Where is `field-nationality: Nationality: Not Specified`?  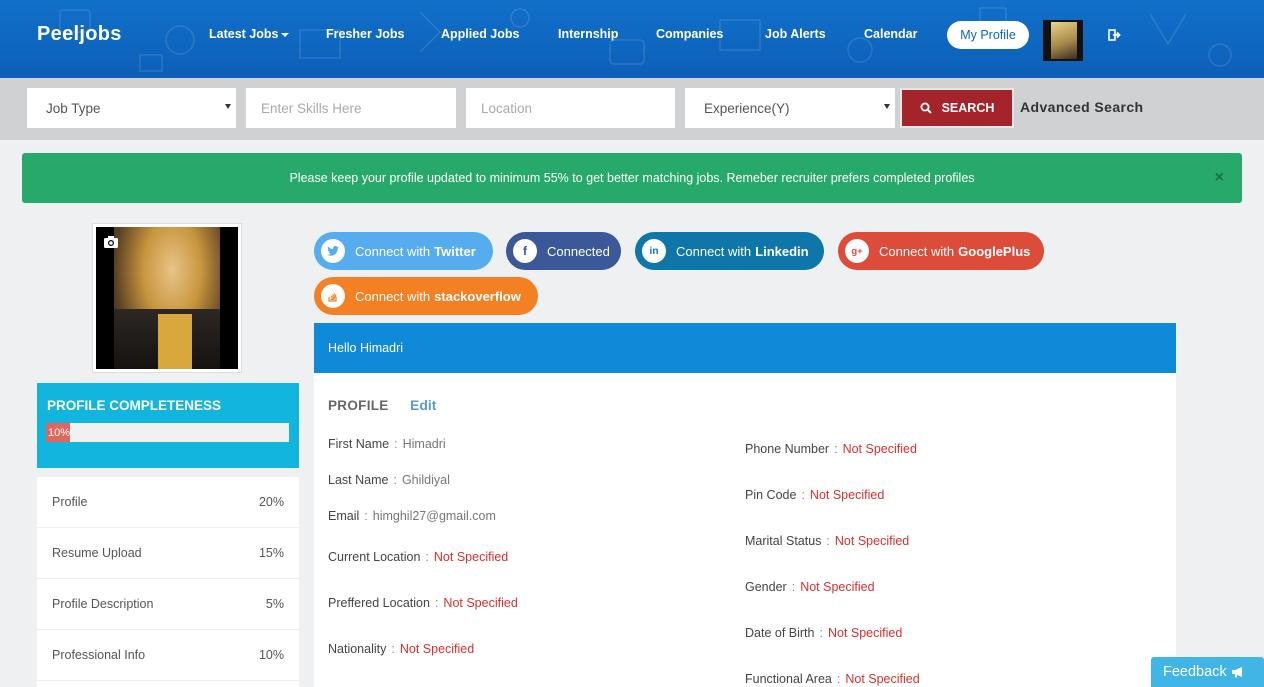 field-nationality: Nationality: Not Specified is located at coordinates (401, 649).